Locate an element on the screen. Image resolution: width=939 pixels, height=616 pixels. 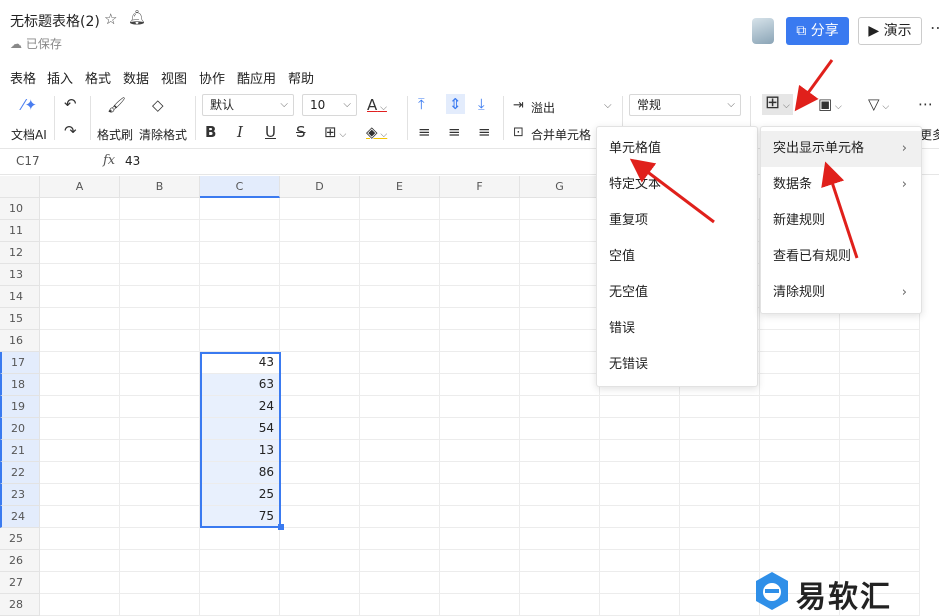
cell-c18: 63 is located at coordinates (240, 385).